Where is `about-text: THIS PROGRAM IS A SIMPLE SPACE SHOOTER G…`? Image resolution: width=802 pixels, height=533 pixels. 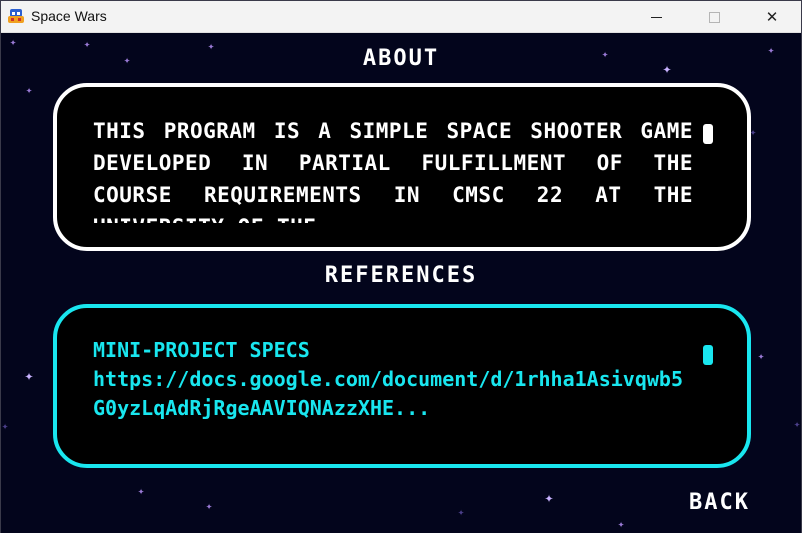
about-text: THIS PROGRAM IS A SIMPLE SPACE SHOOTER G… is located at coordinates (393, 171).